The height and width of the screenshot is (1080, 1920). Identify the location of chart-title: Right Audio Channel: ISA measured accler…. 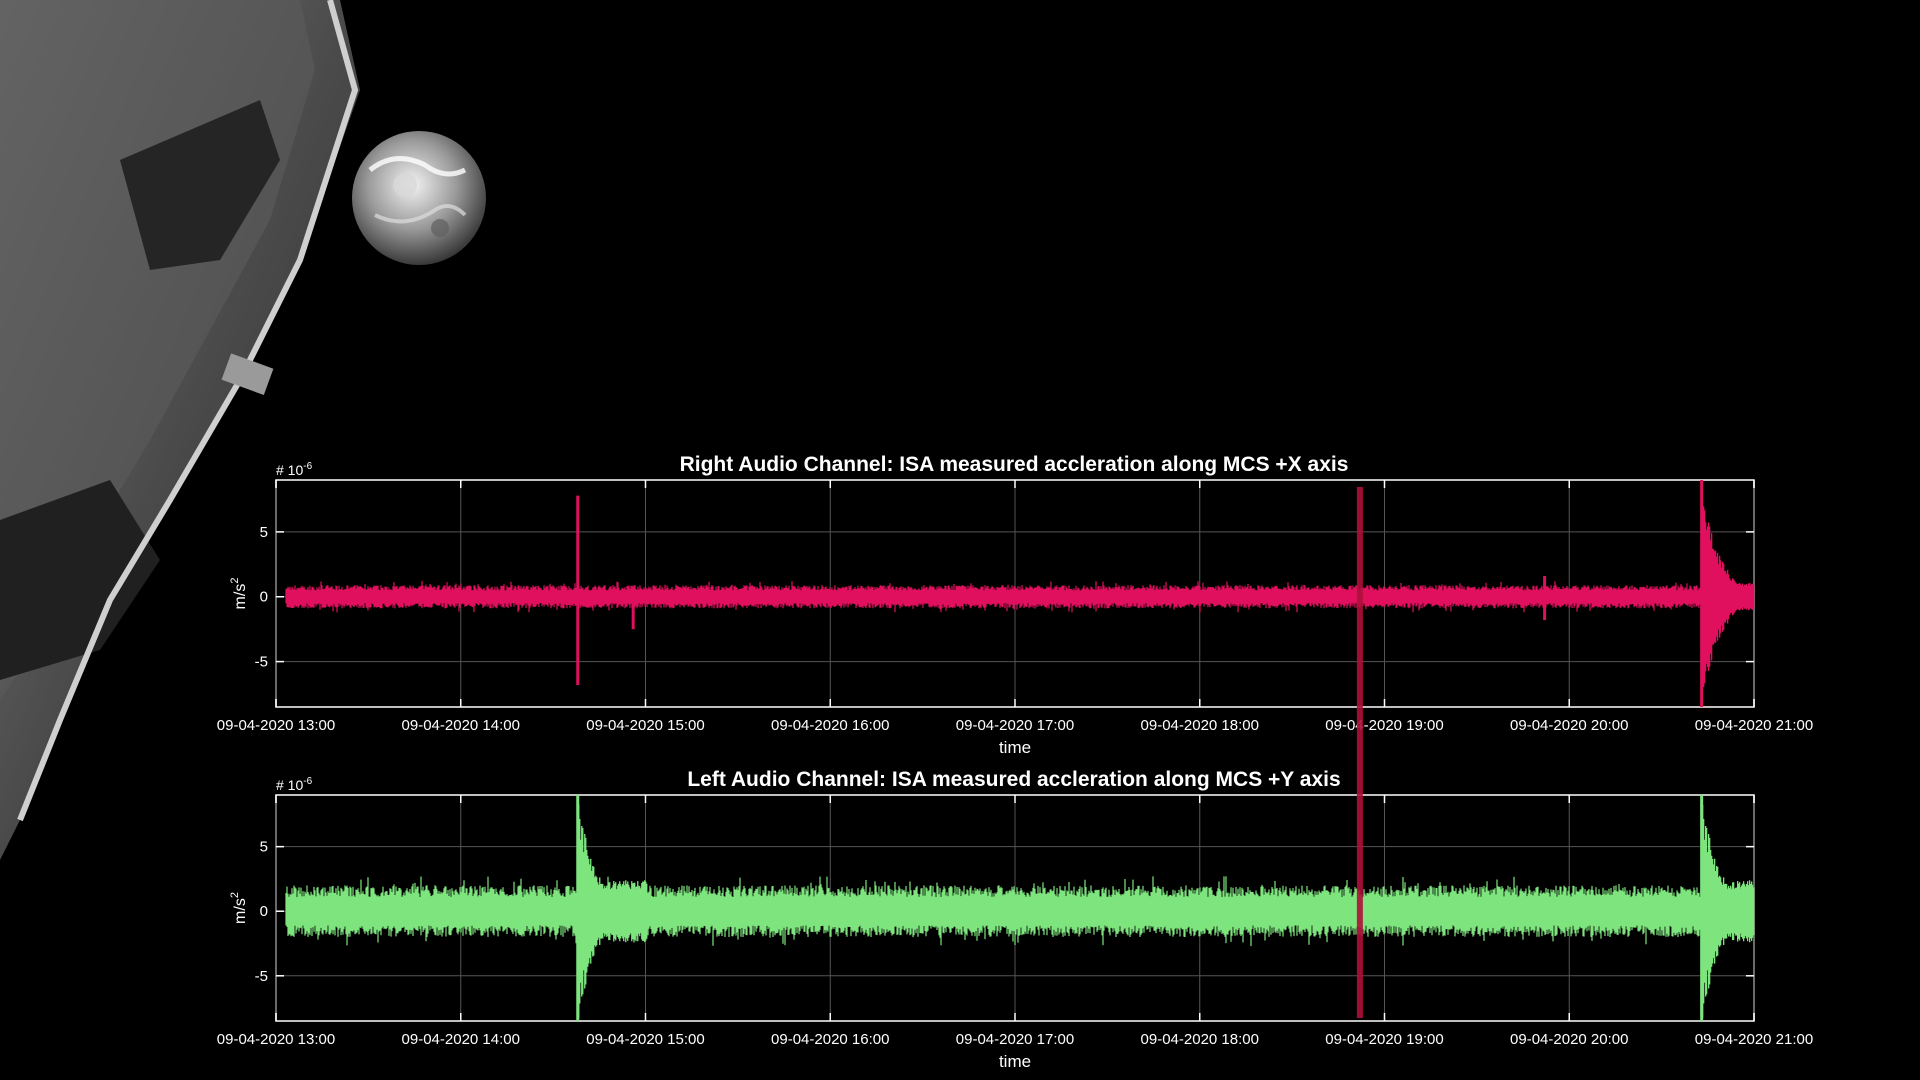
(1014, 464).